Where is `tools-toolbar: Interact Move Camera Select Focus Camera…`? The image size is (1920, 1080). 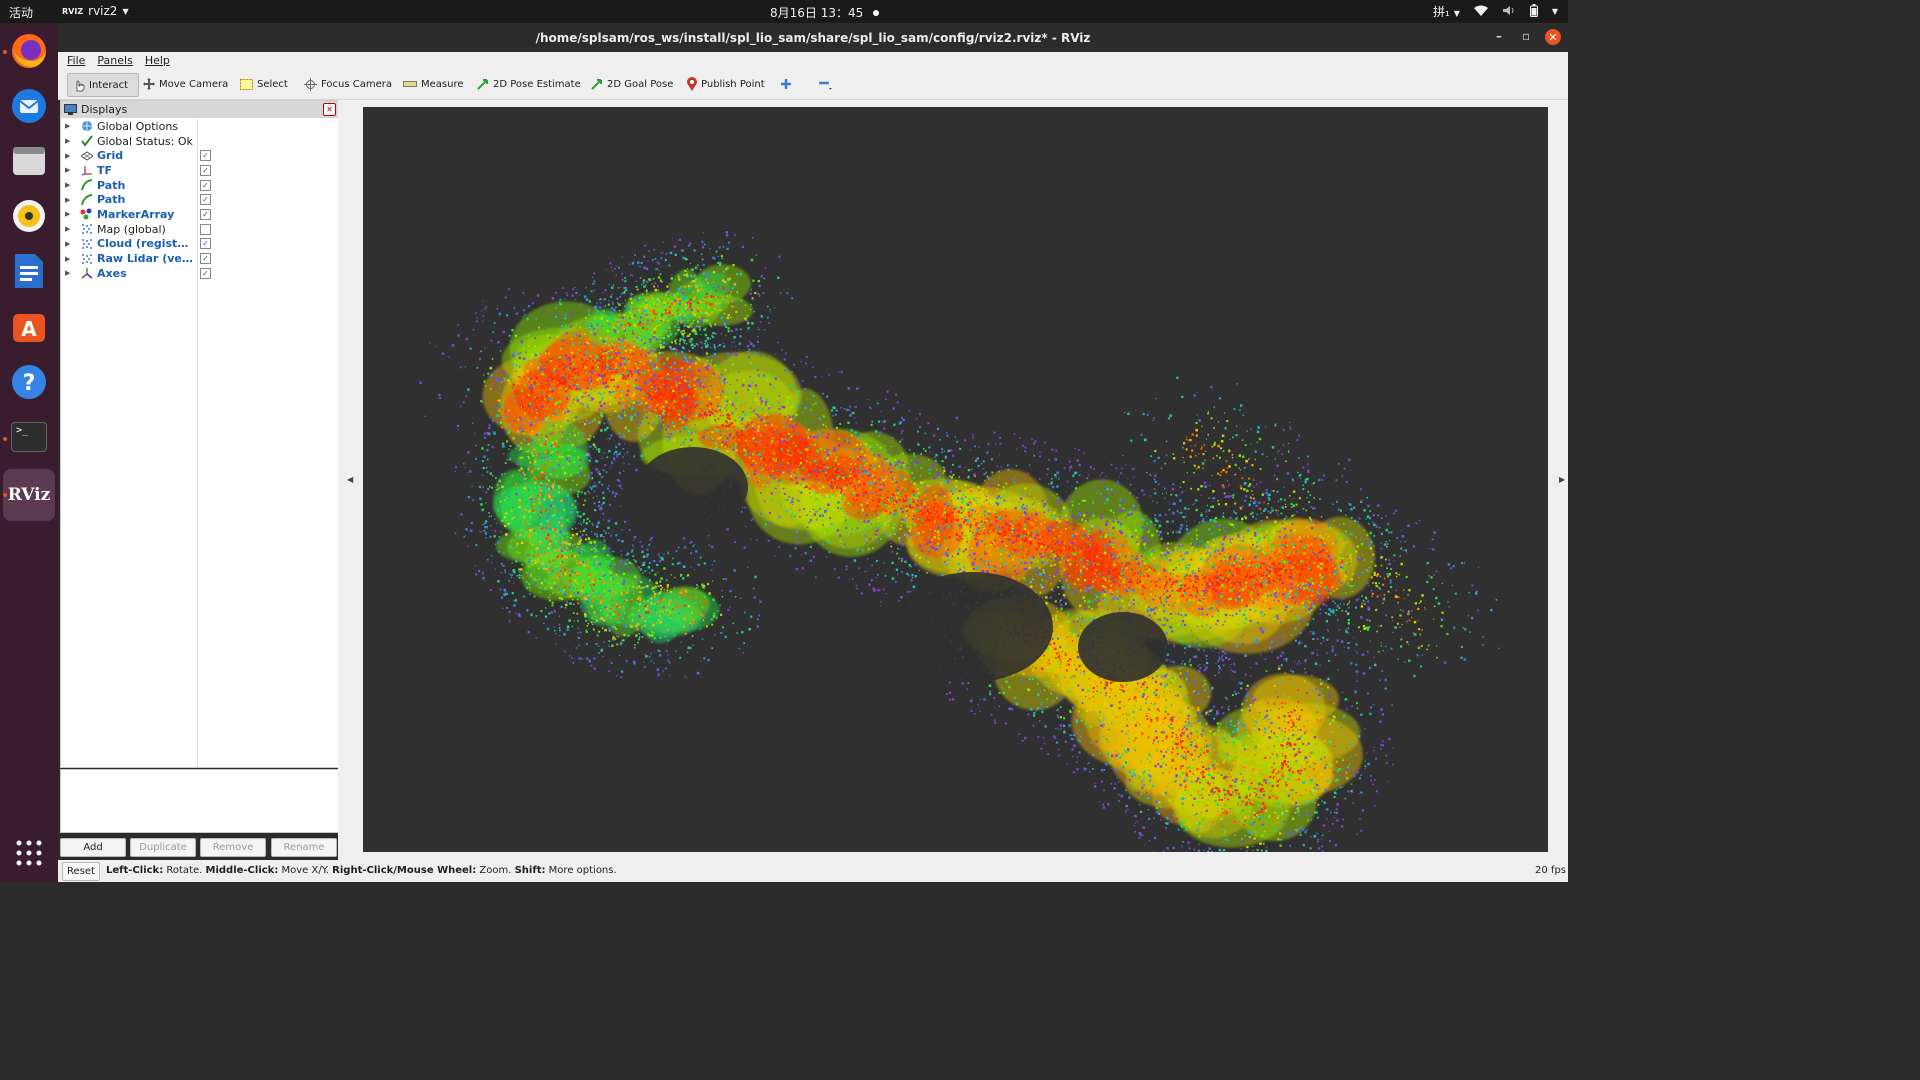
tools-toolbar: Interact Move Camera Select Focus Camera… is located at coordinates (813, 84).